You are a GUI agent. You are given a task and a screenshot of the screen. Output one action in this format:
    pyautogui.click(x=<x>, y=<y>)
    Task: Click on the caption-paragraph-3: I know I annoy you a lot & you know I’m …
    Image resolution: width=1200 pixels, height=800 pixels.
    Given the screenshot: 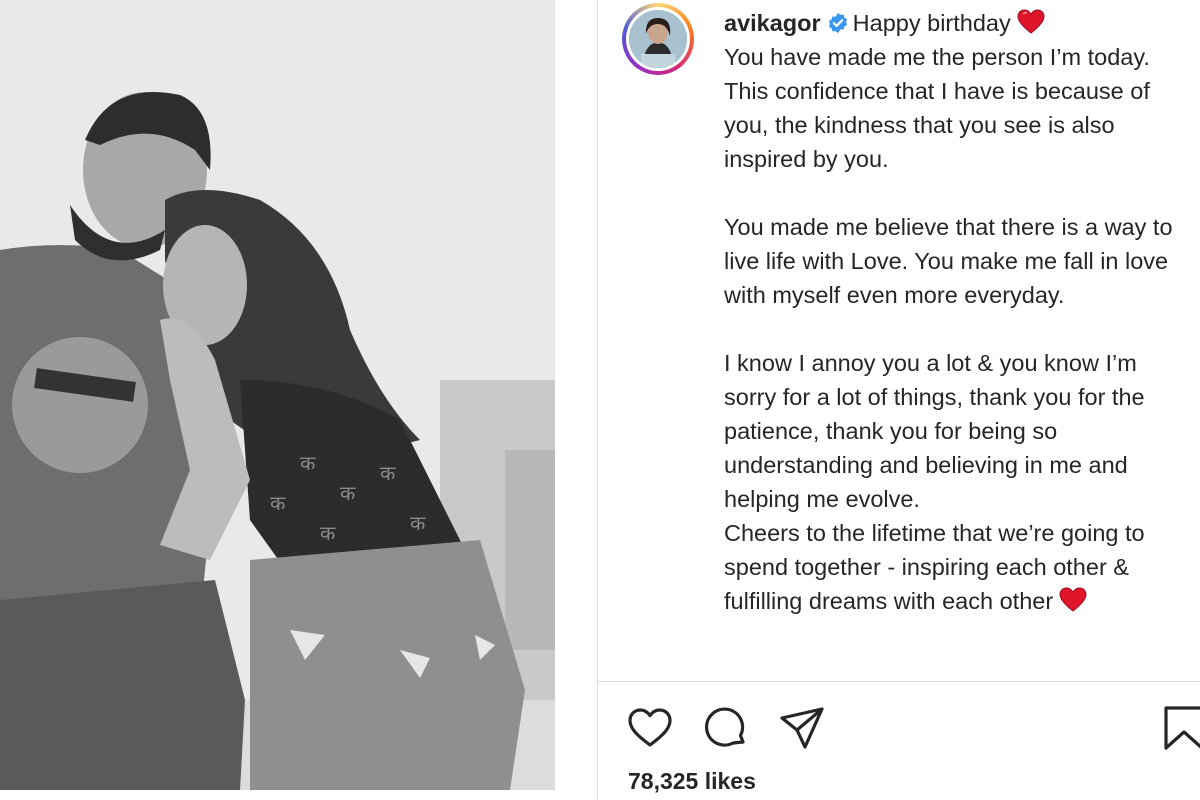 What is the action you would take?
    pyautogui.click(x=934, y=431)
    